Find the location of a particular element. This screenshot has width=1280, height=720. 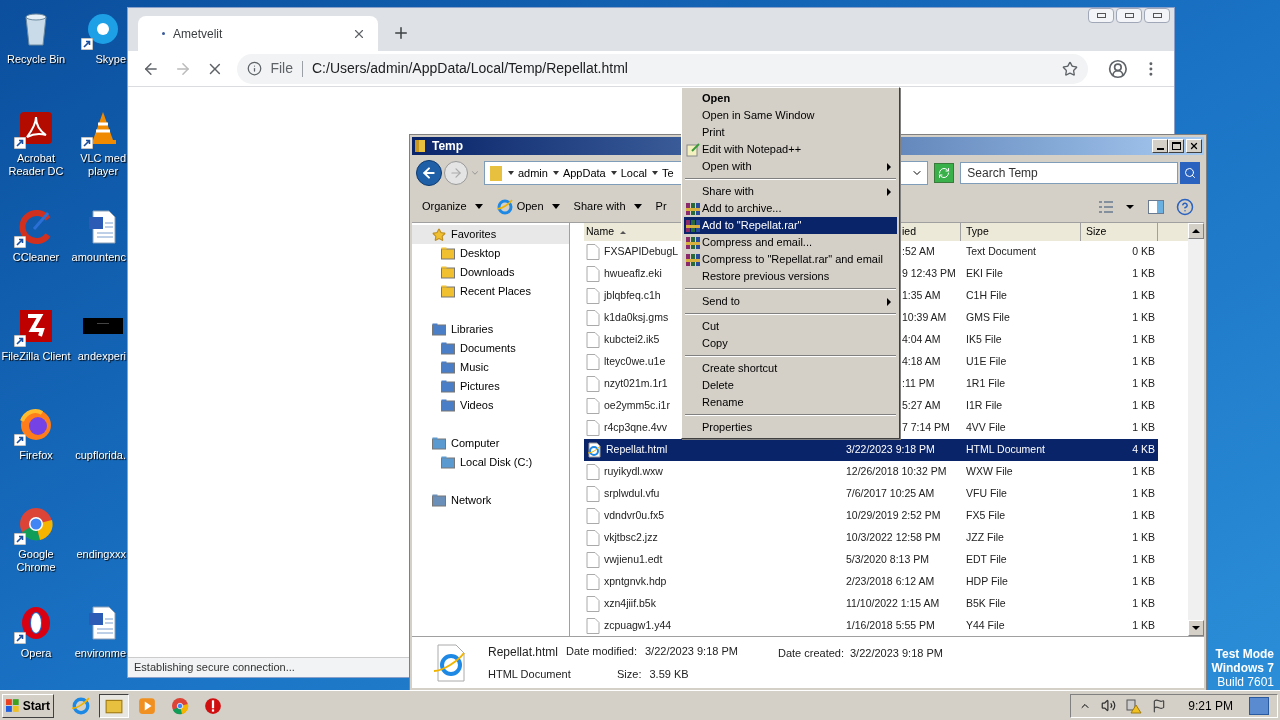

menu-item: Open in Same Window is located at coordinates (790, 115).